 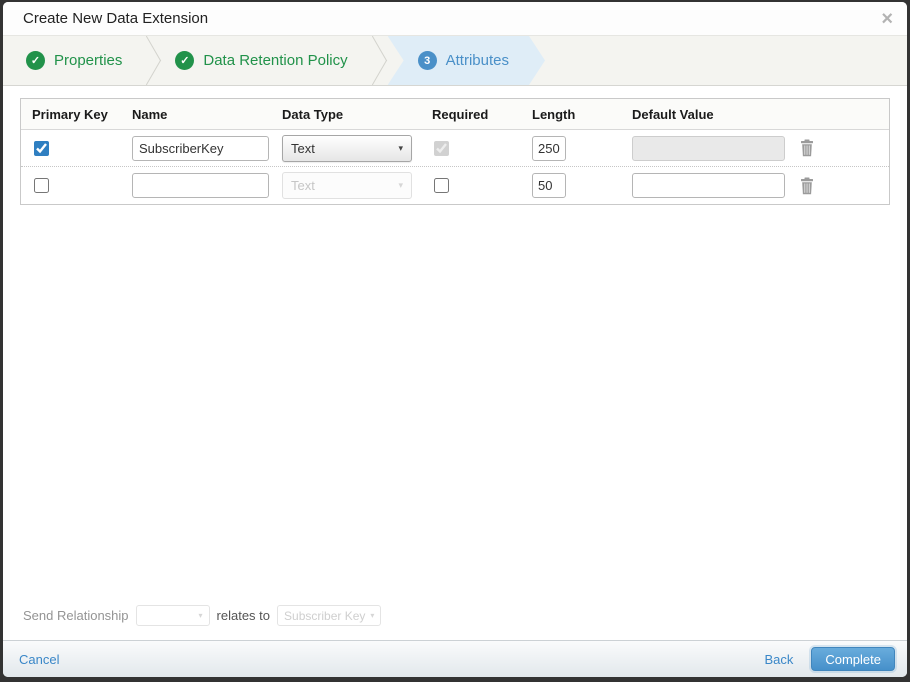 I want to click on step-label: Attributes, so click(x=477, y=60).